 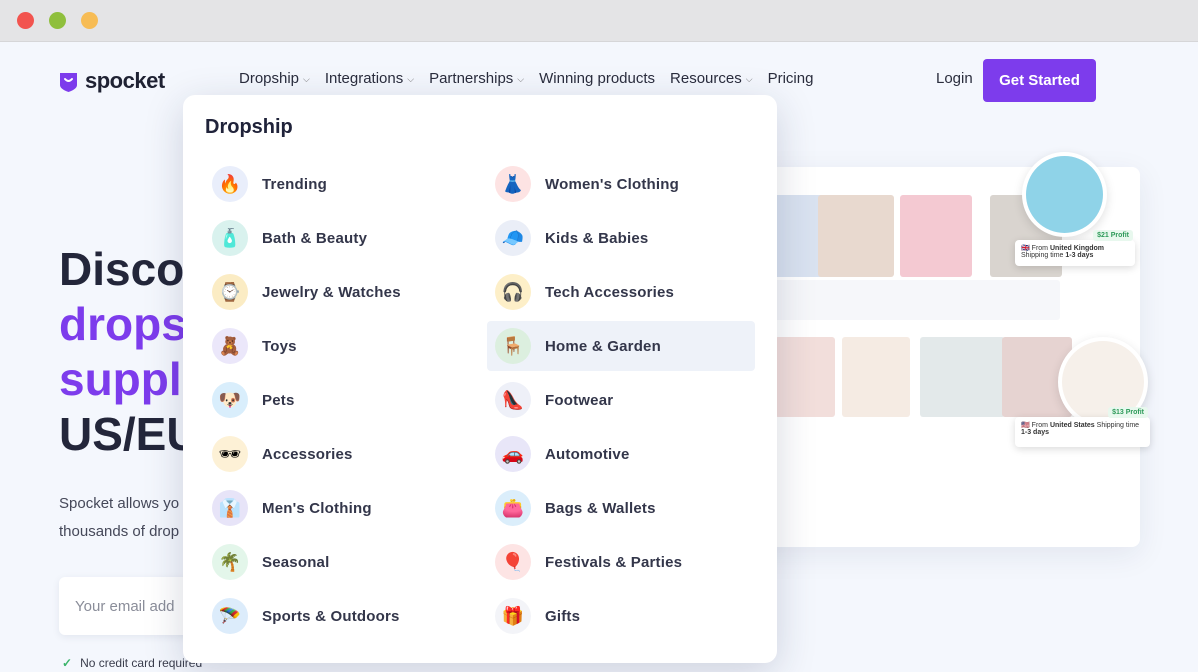 What do you see at coordinates (513, 400) in the screenshot?
I see `high-heel-icon: 👠` at bounding box center [513, 400].